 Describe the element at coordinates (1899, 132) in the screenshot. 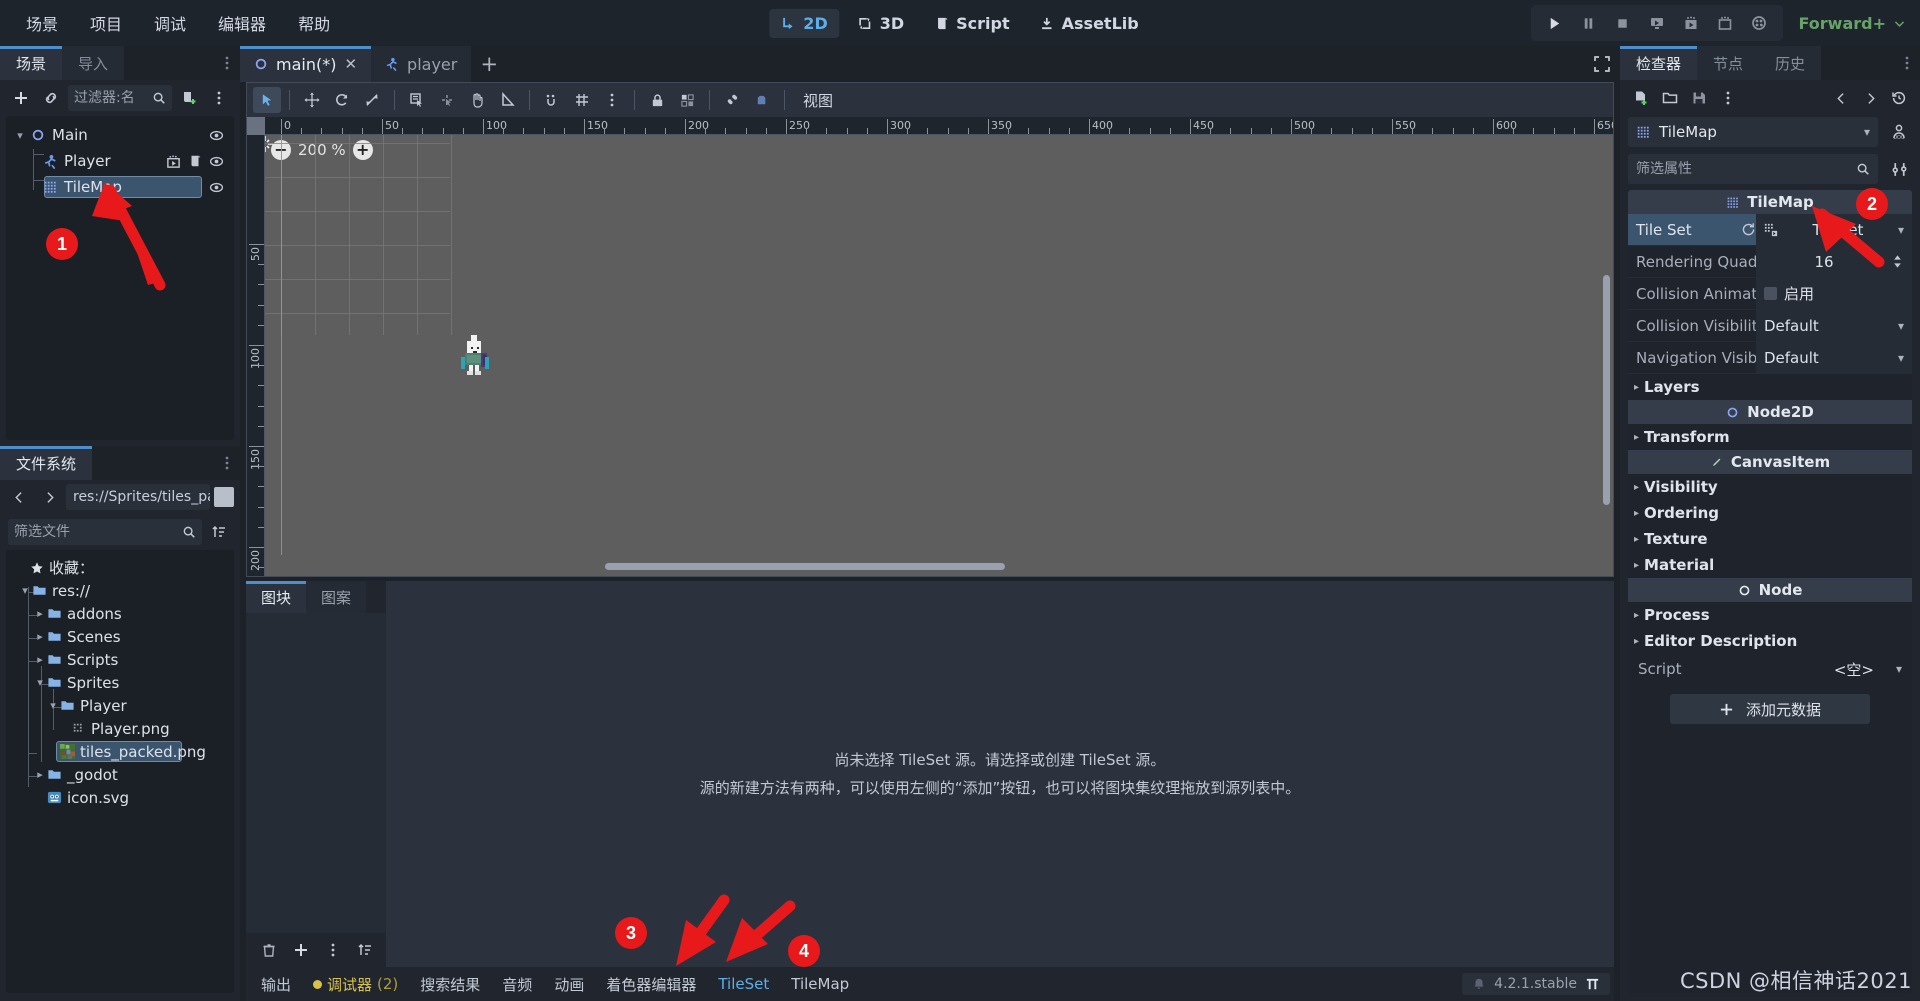

I see `open-docs-icon: DOC` at that location.